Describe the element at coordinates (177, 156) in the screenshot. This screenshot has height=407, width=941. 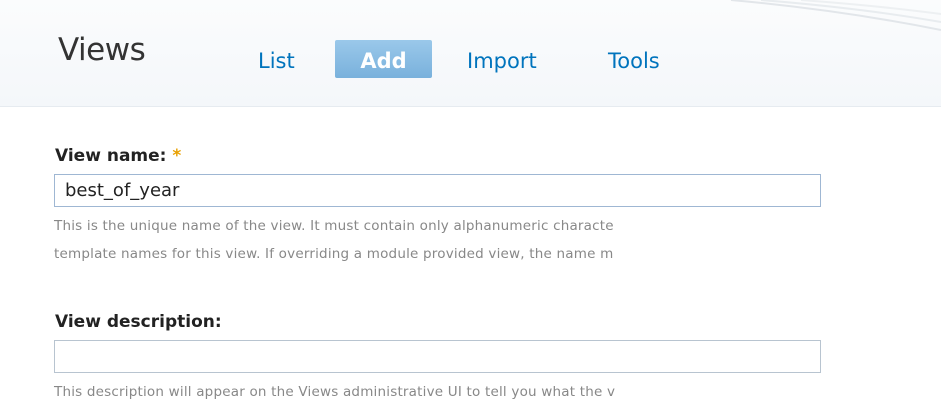
I see `required-marker: *` at that location.